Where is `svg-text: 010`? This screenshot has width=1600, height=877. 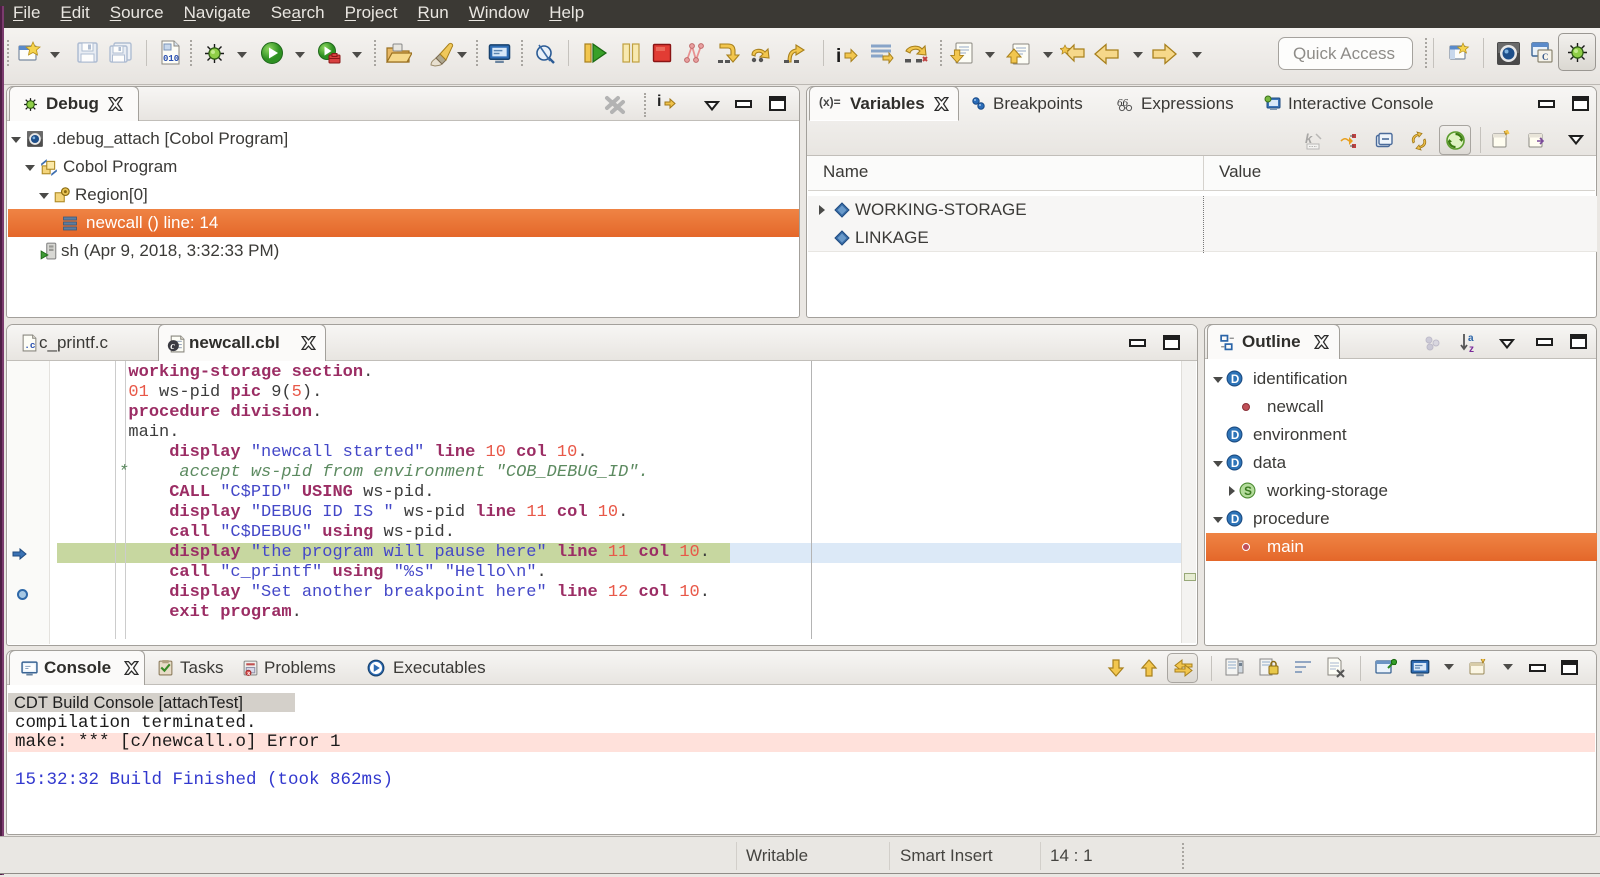 svg-text: 010 is located at coordinates (171, 59).